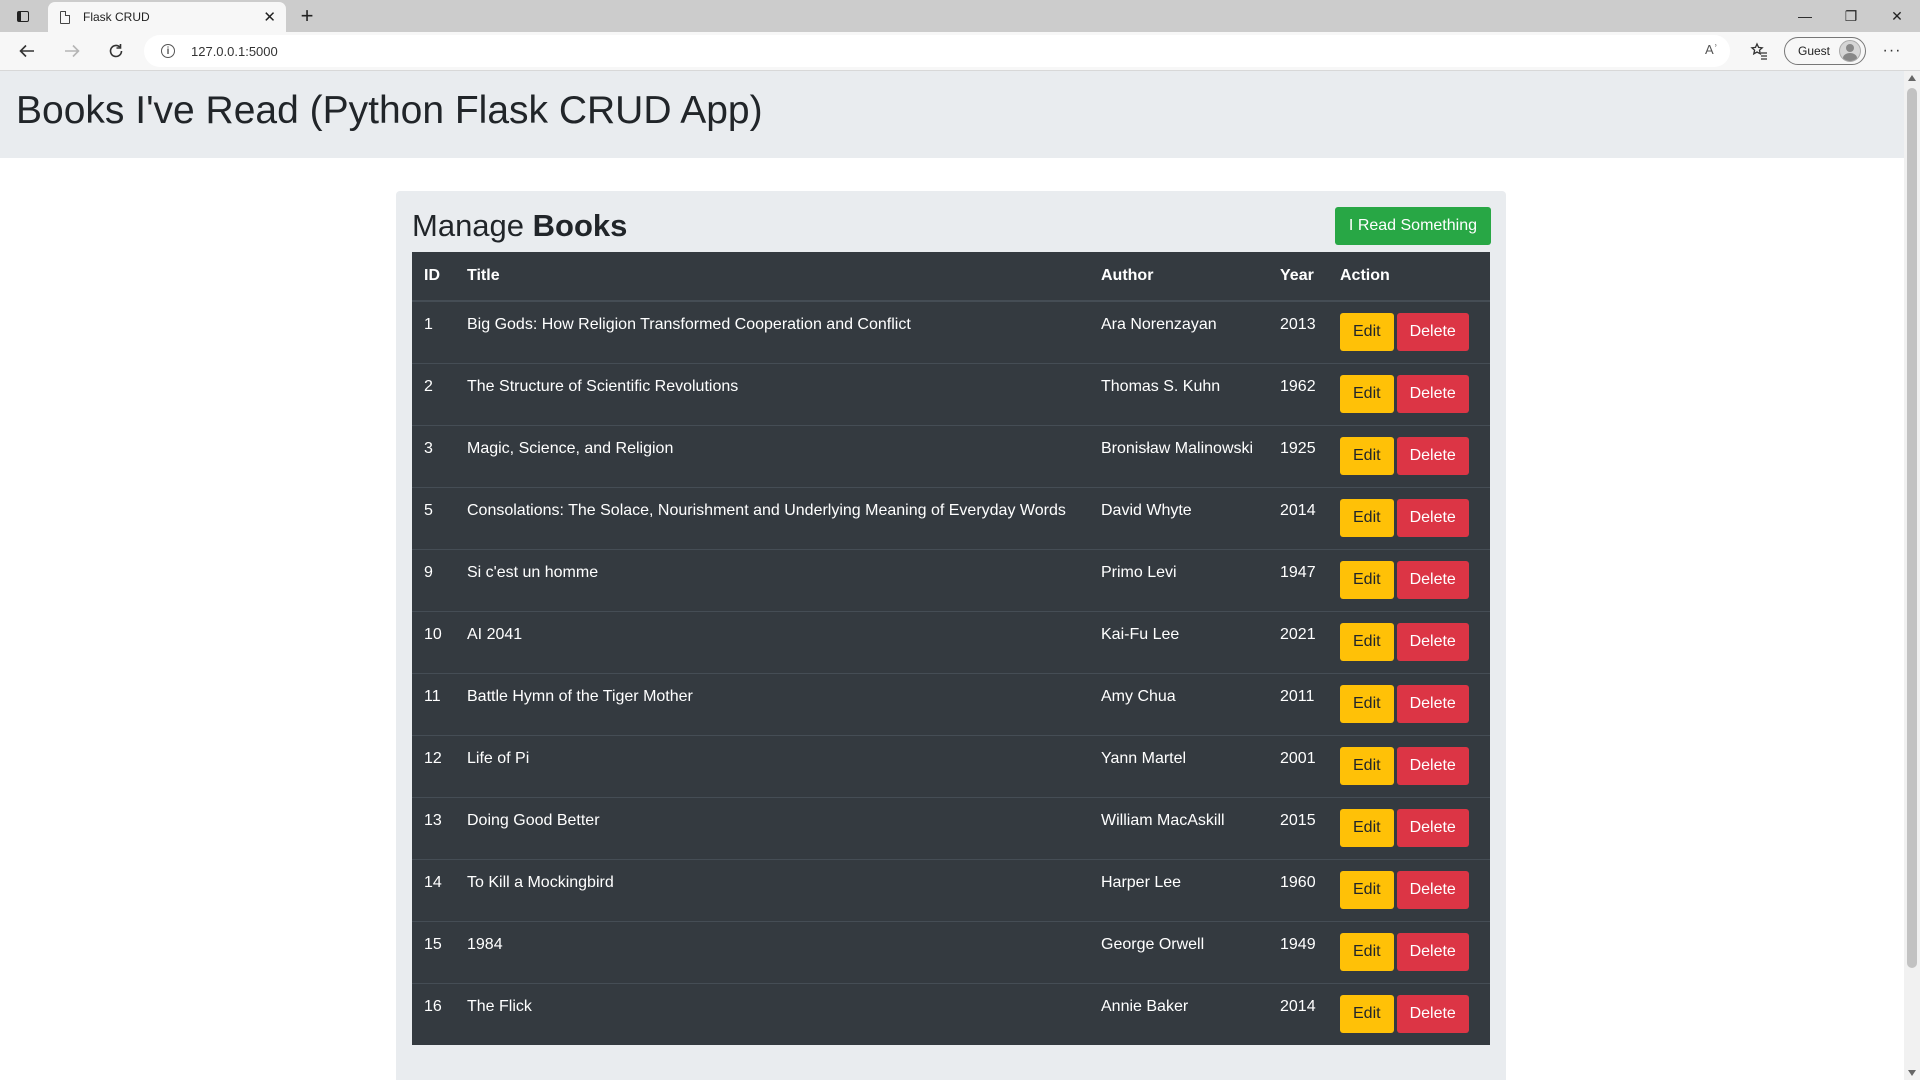 This screenshot has height=1080, width=1920. Describe the element at coordinates (234, 51) in the screenshot. I see `url-text: 127.0.0.1:5000` at that location.